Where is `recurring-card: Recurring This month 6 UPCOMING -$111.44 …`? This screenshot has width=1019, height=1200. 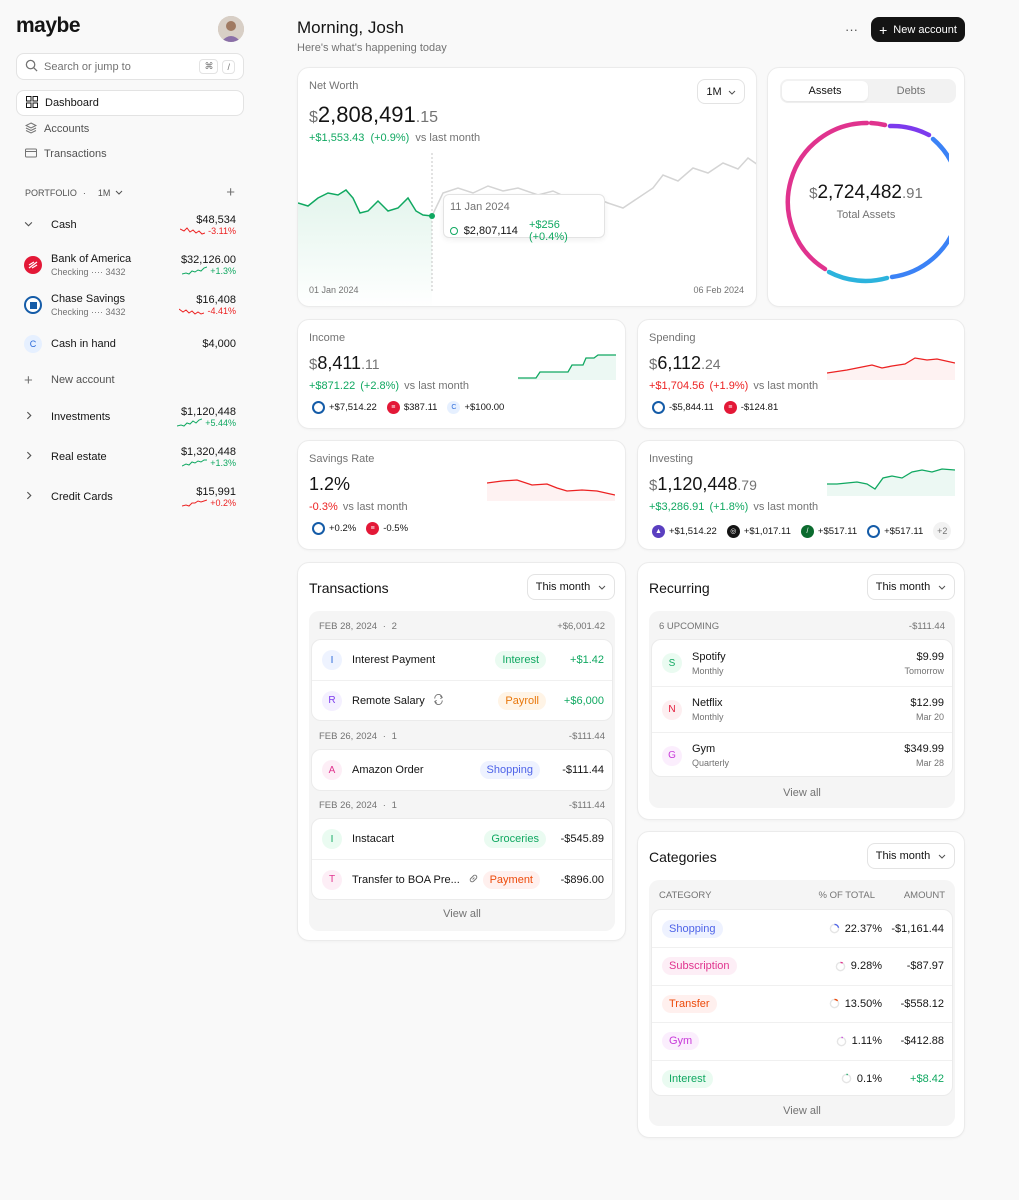
recurring-card: Recurring This month 6 UPCOMING -$111.44 … is located at coordinates (801, 691).